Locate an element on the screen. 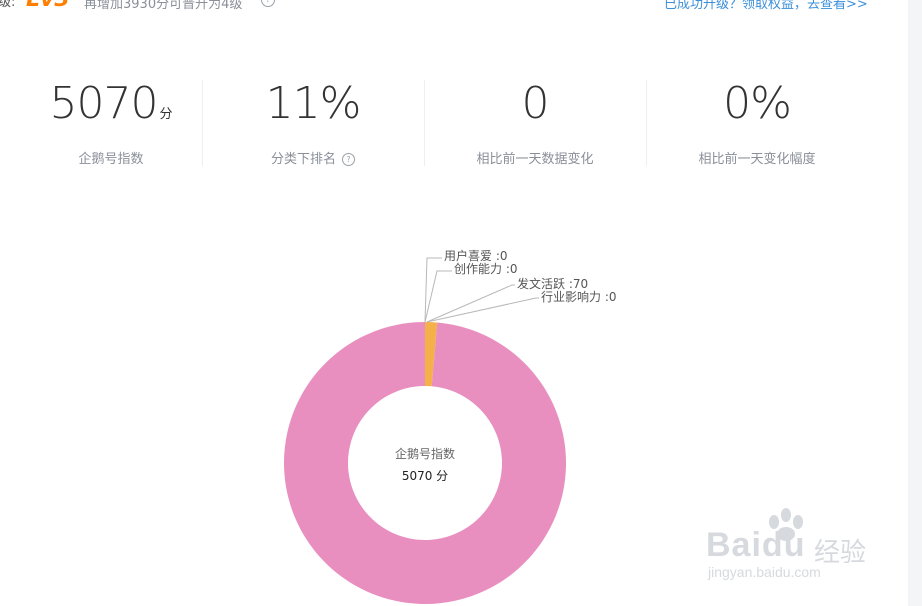 The image size is (922, 606). slice-label: 发文活跃 :70 is located at coordinates (552, 283).